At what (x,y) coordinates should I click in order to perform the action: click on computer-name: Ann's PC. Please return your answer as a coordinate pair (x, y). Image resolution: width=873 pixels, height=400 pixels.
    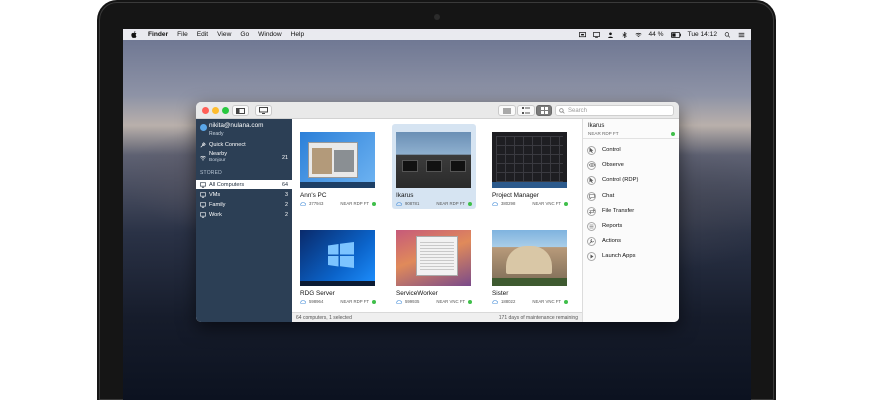
    Looking at the image, I should click on (313, 195).